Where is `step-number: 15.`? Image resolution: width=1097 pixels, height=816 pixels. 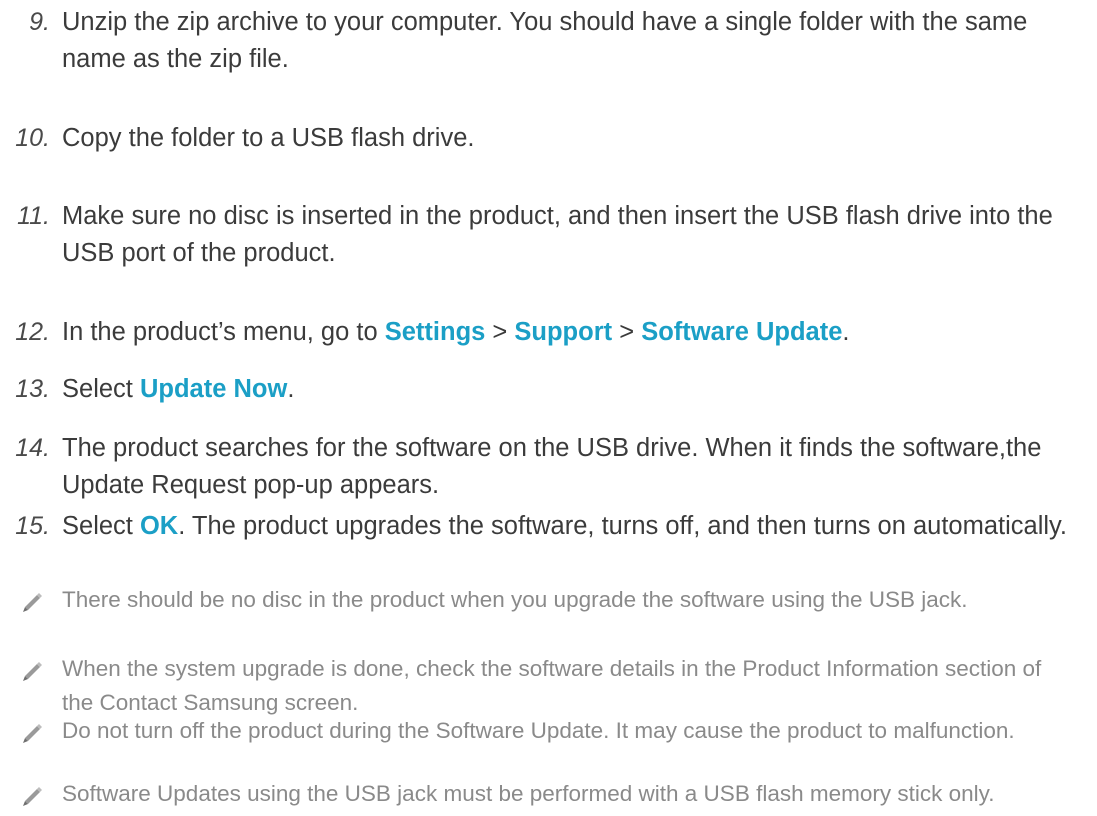 step-number: 15. is located at coordinates (32, 526).